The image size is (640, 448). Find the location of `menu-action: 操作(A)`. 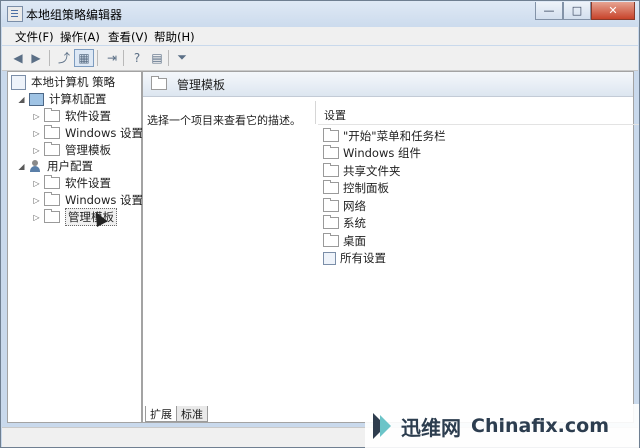

menu-action: 操作(A) is located at coordinates (80, 37).